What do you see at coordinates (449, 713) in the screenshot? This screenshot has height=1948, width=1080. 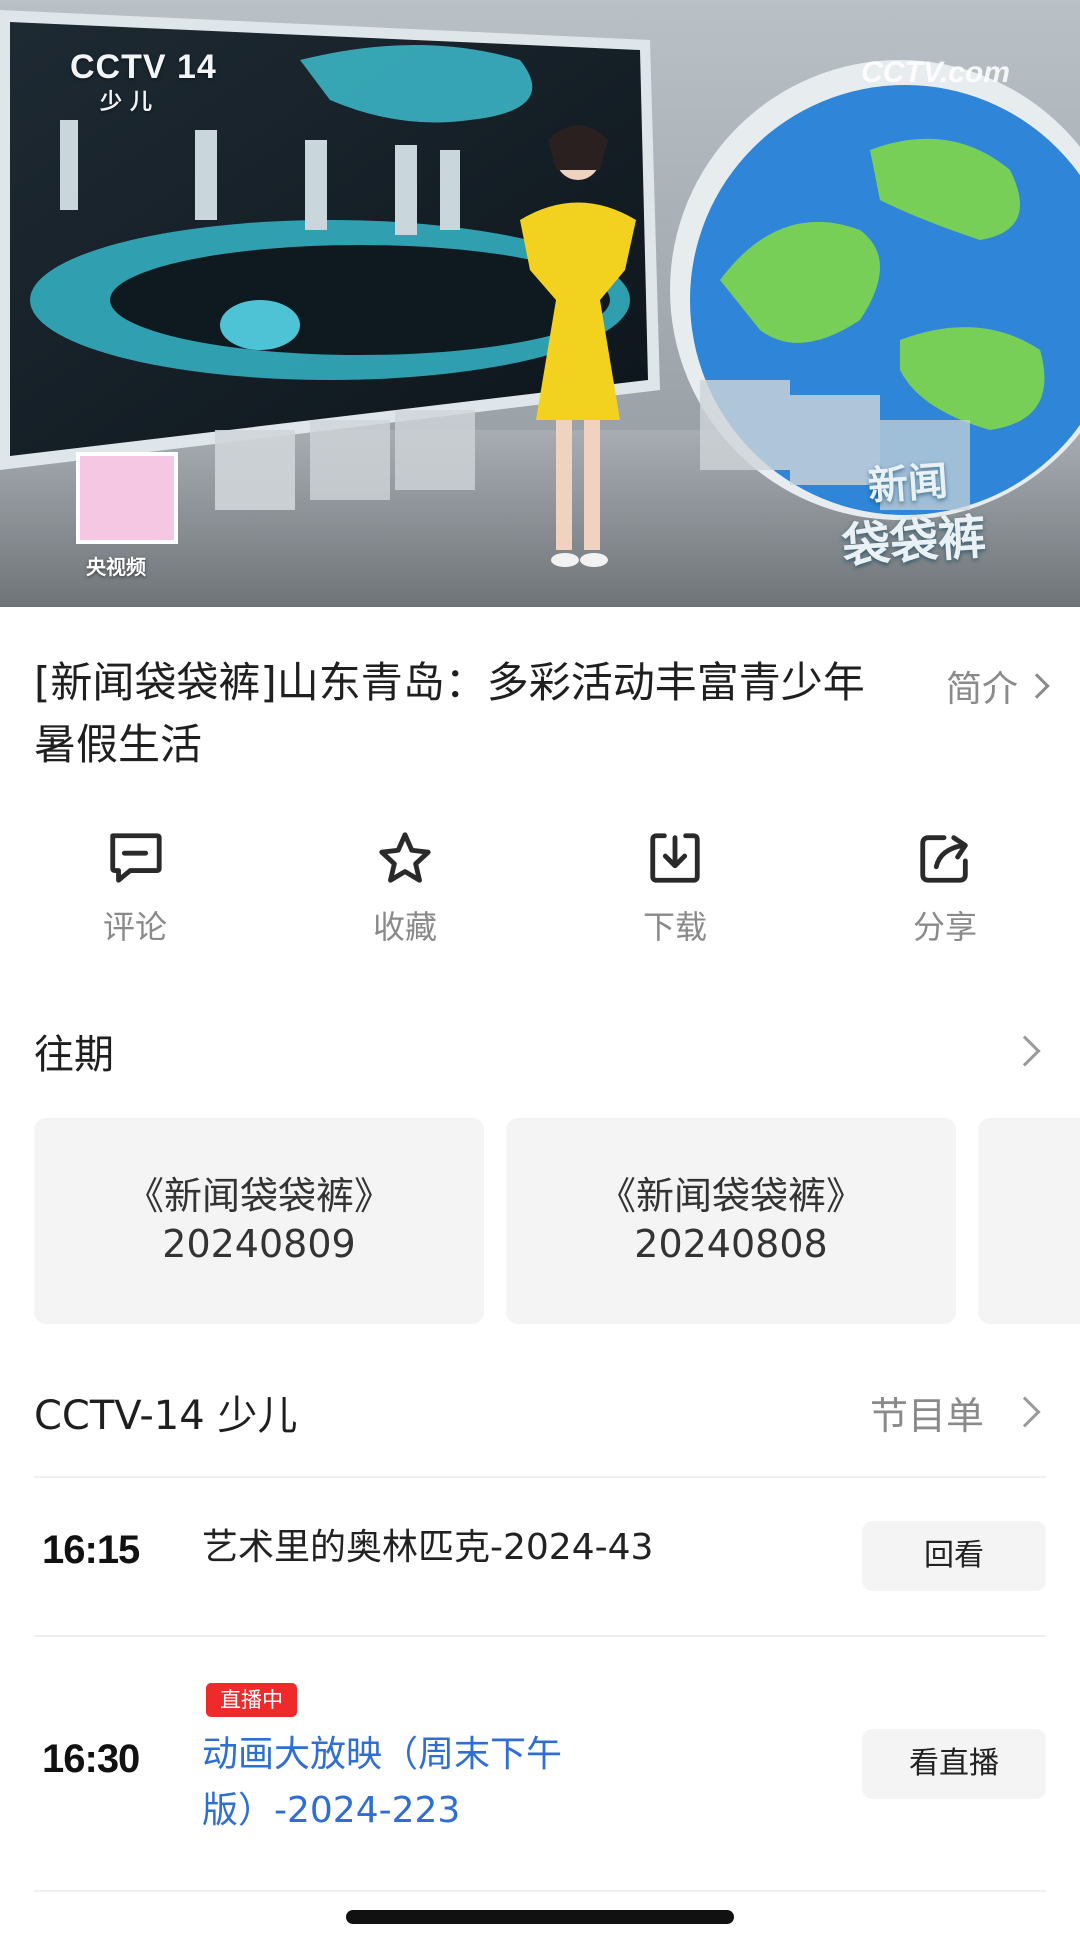 I see `video-title: [新闻袋袋裤]山东青岛：多彩活动丰富青少年暑假生活` at bounding box center [449, 713].